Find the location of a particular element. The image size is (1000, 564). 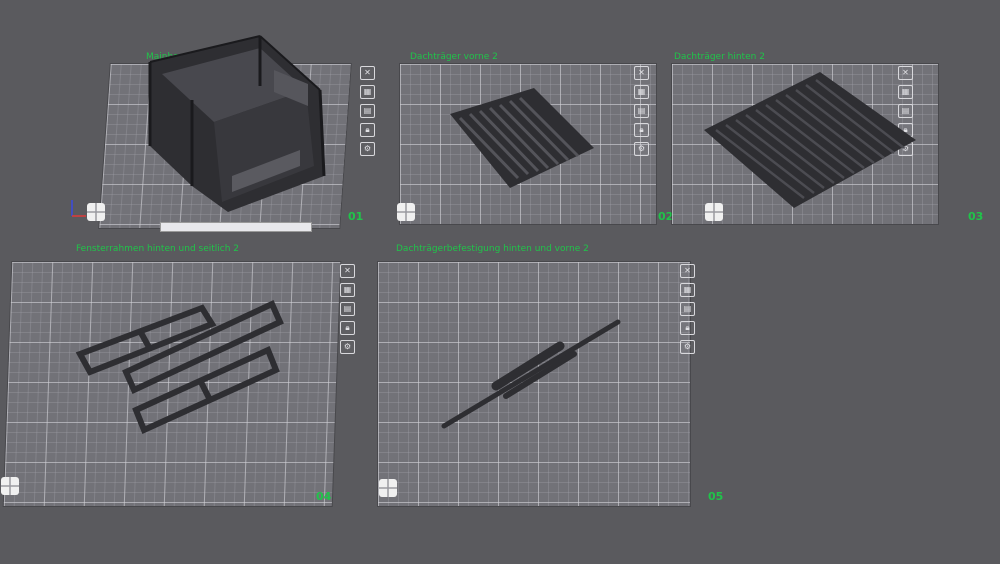

plate-02-tools: ✕ ▦ ▤ 🔒︎ ⚙ is located at coordinates (641, 111).